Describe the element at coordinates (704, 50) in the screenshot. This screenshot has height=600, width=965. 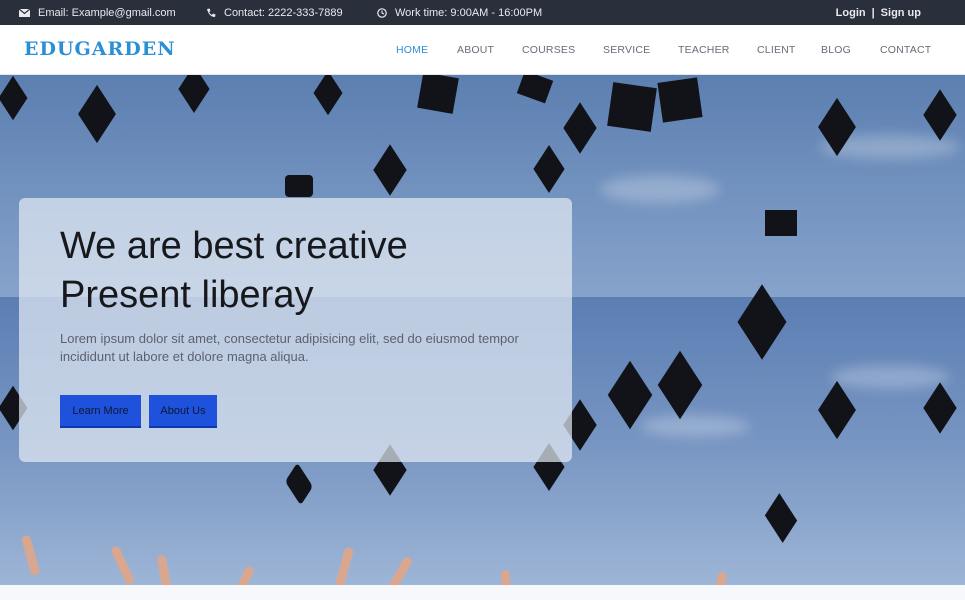
I see `nav-teacher: TEACHER` at that location.